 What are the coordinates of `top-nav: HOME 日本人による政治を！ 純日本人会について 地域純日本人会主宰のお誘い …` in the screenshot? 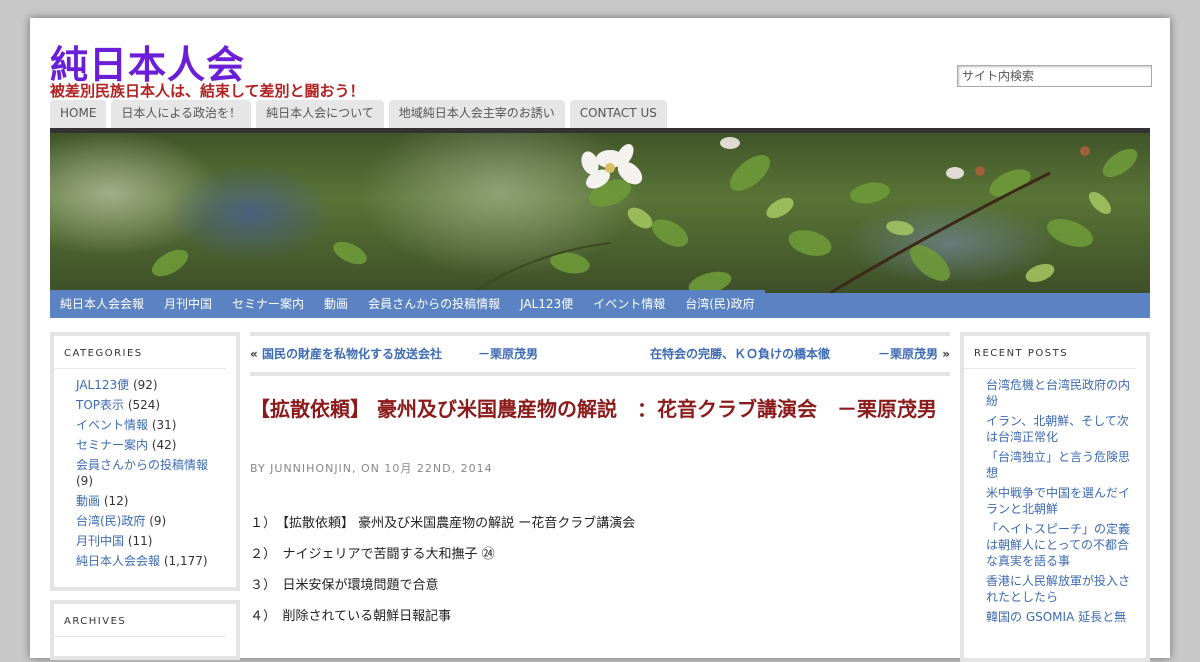 It's located at (358, 114).